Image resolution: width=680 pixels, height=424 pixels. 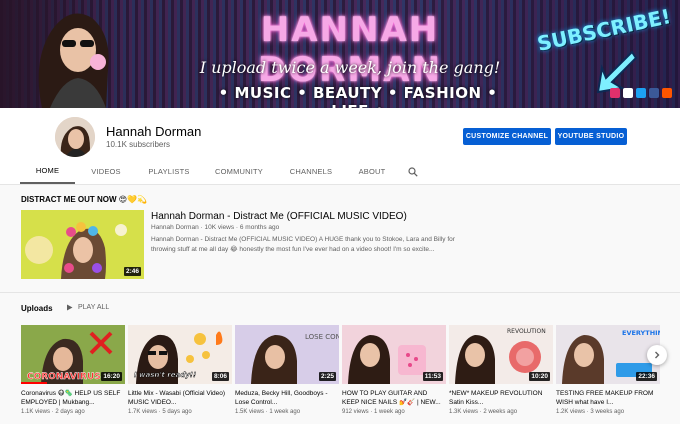 What do you see at coordinates (138, 144) in the screenshot?
I see `subscriber-count: 10.1K subscribers` at bounding box center [138, 144].